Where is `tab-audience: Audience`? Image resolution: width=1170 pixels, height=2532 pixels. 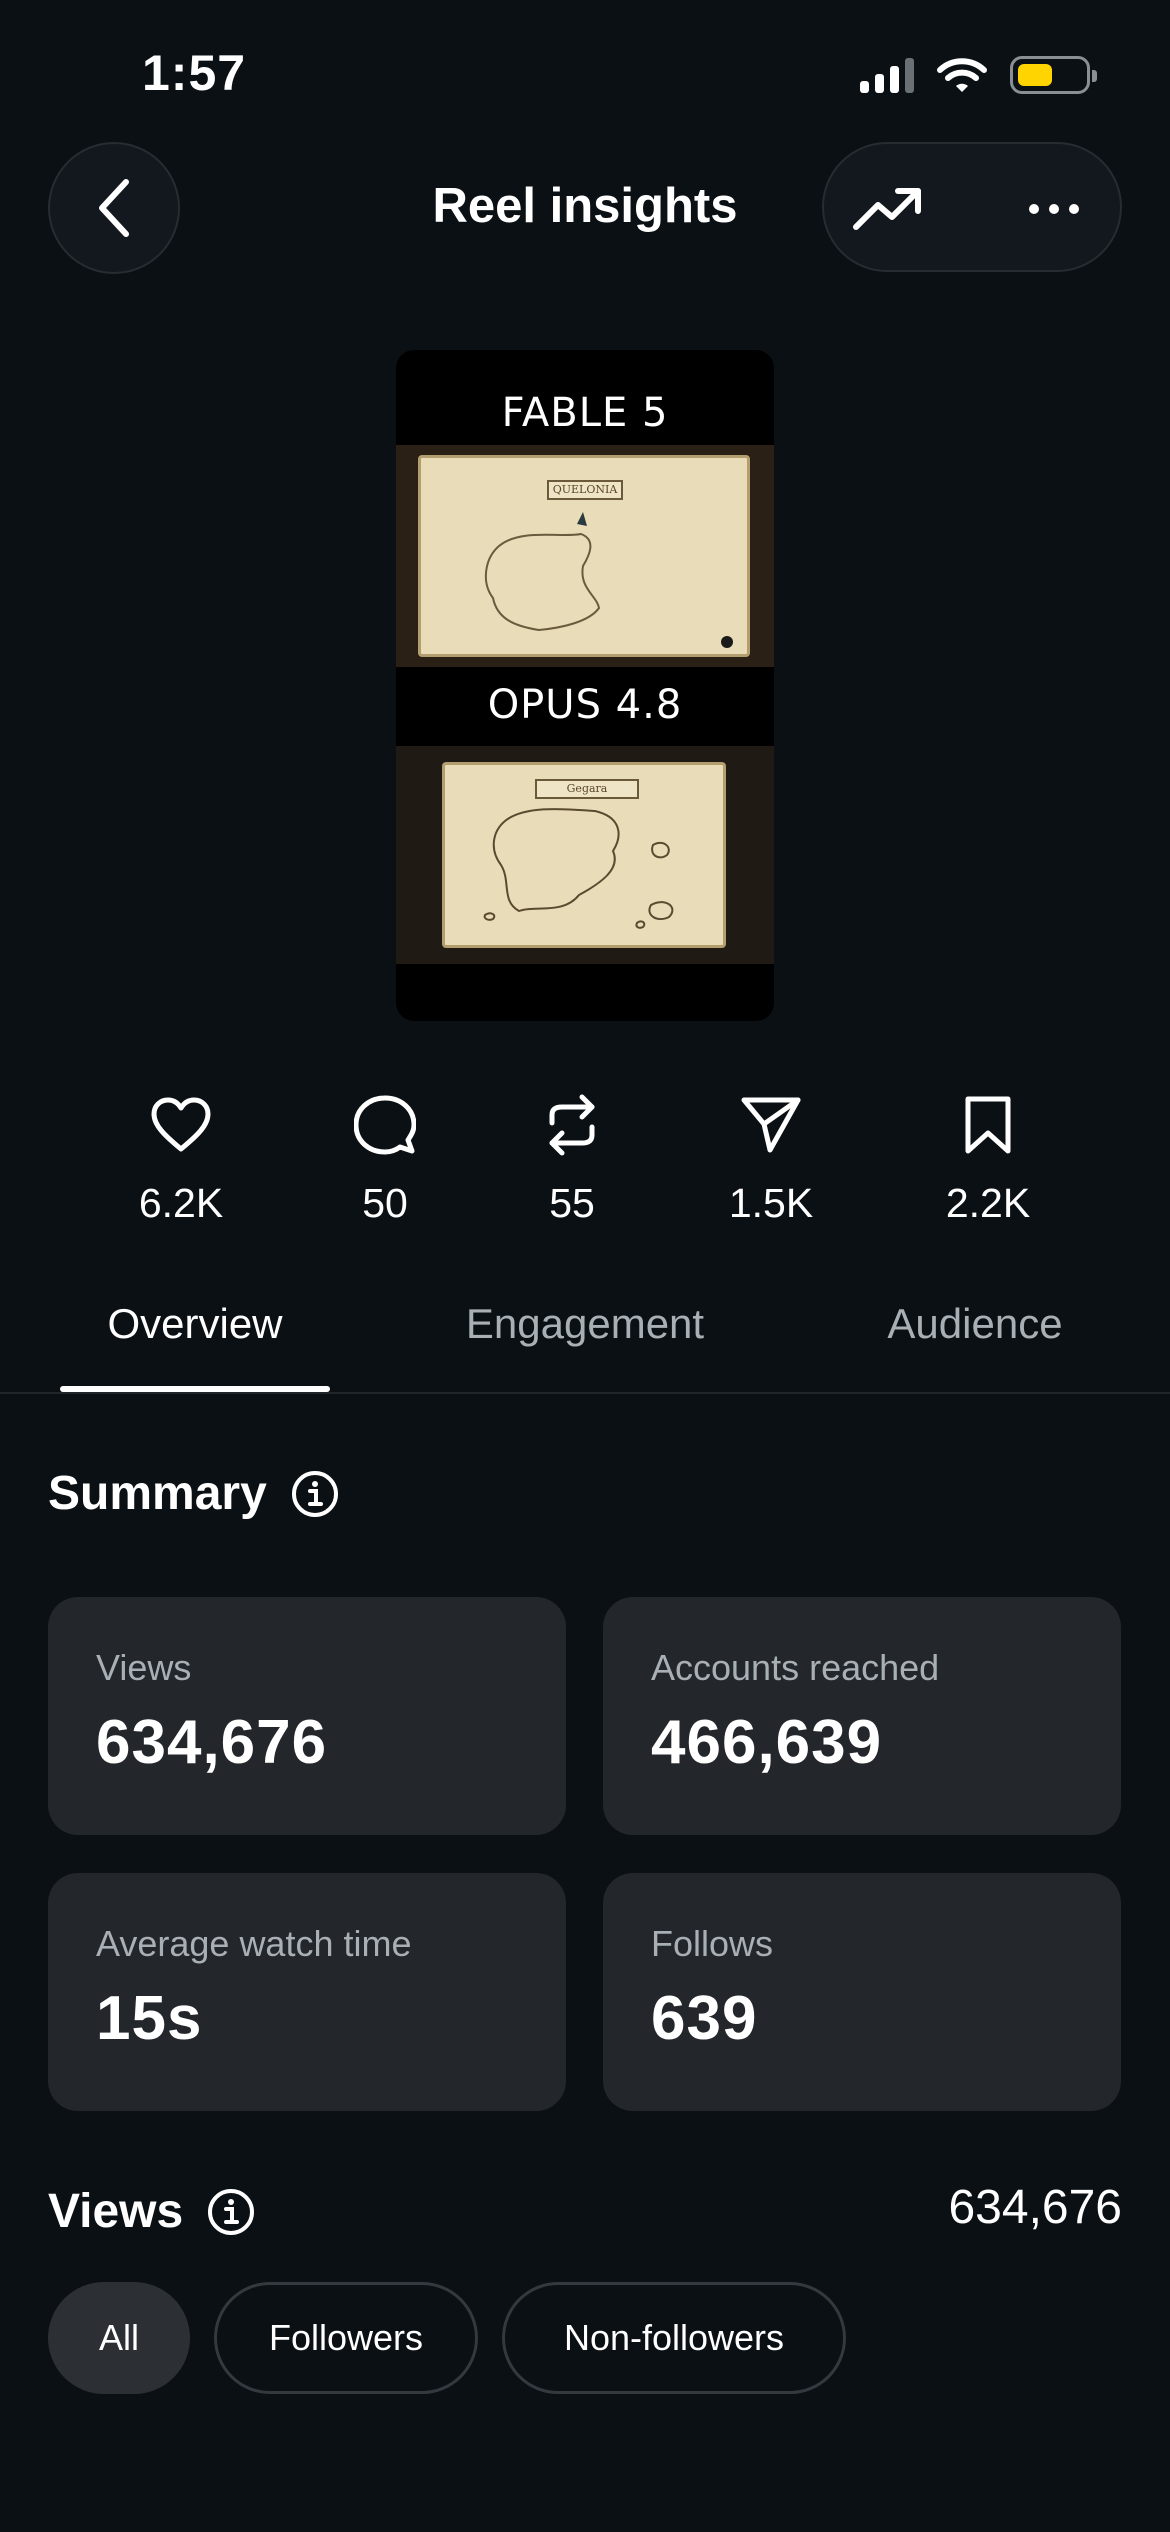 tab-audience: Audience is located at coordinates (975, 1324).